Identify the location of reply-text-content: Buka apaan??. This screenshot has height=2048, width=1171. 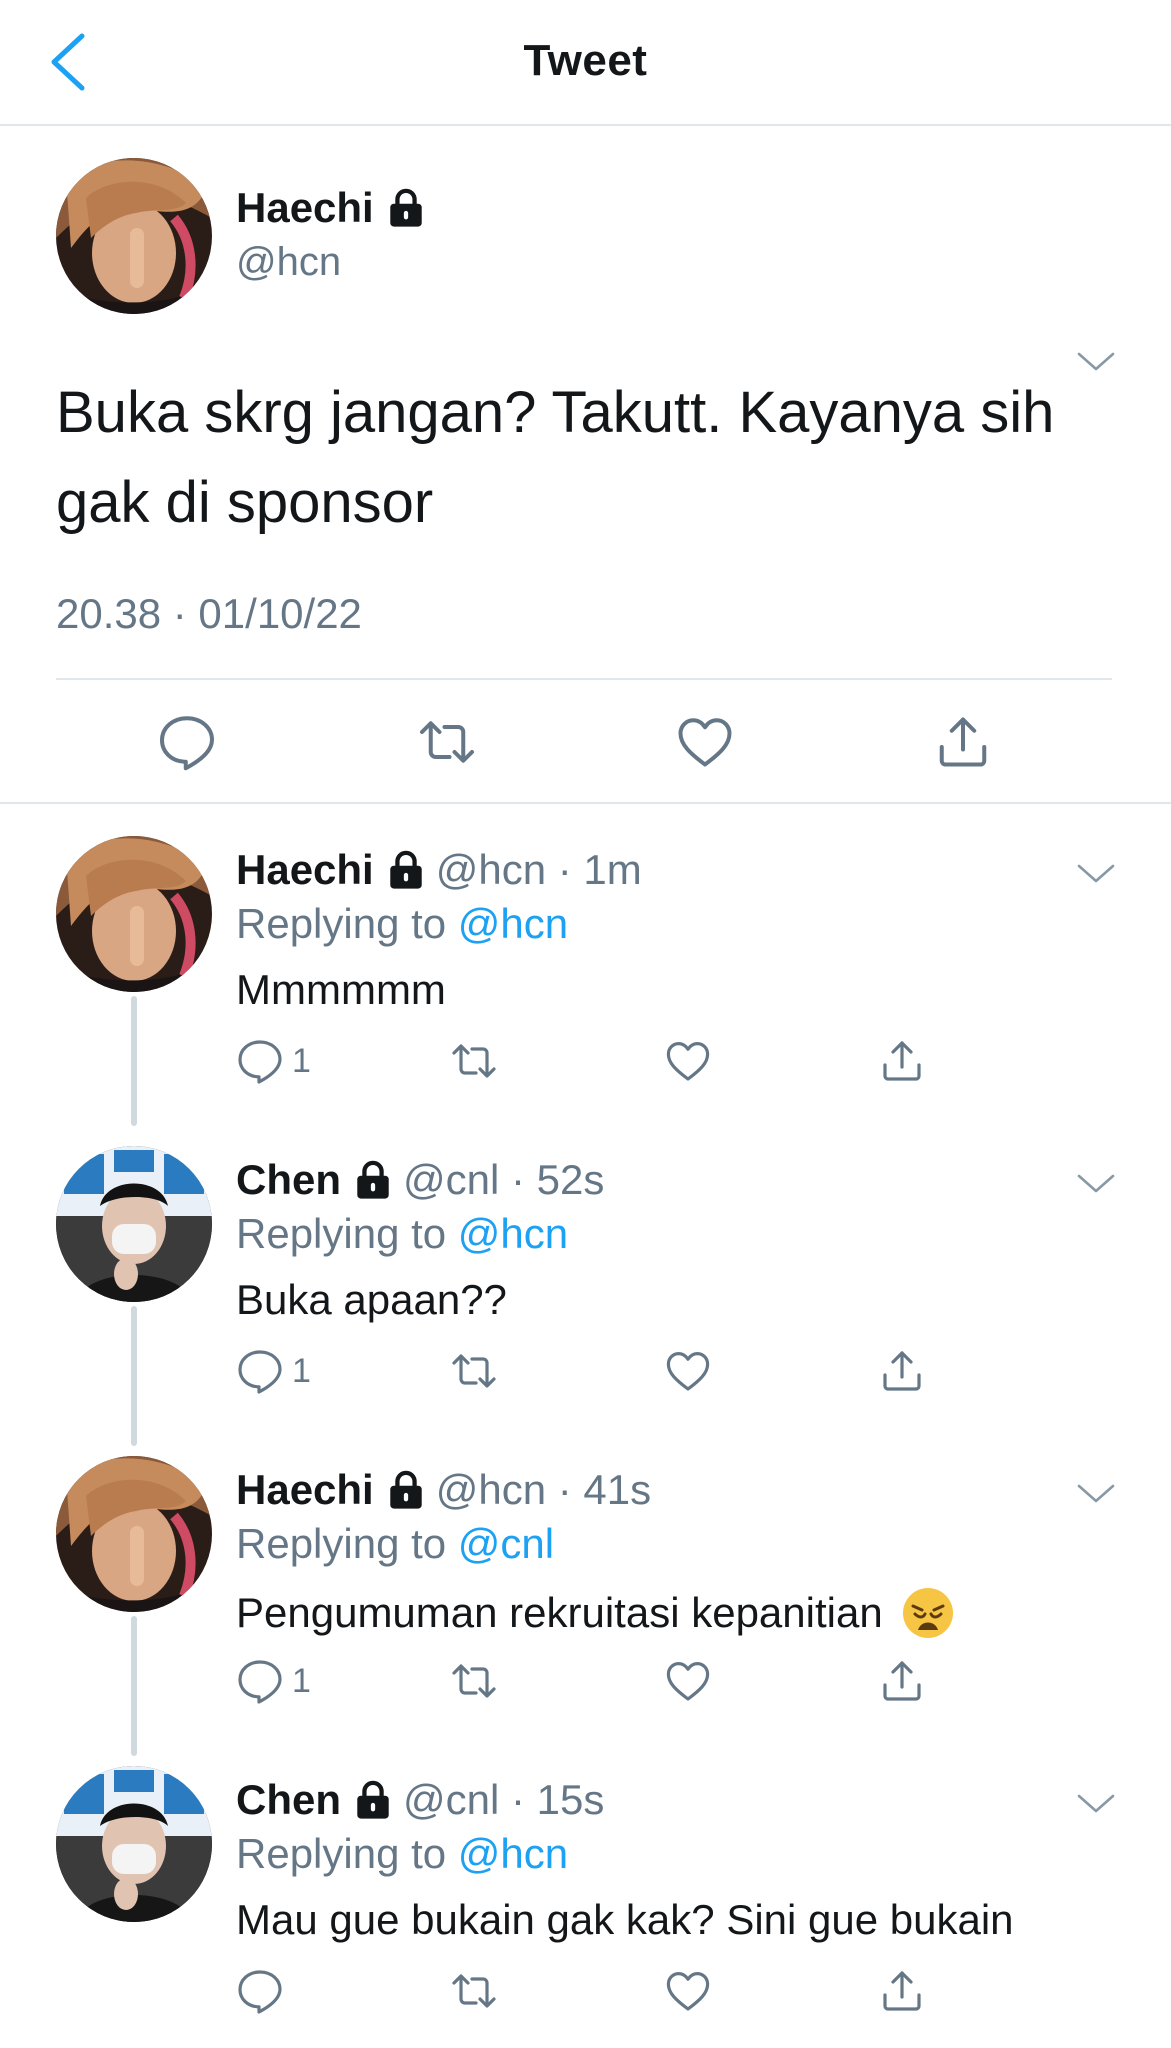
(371, 1299).